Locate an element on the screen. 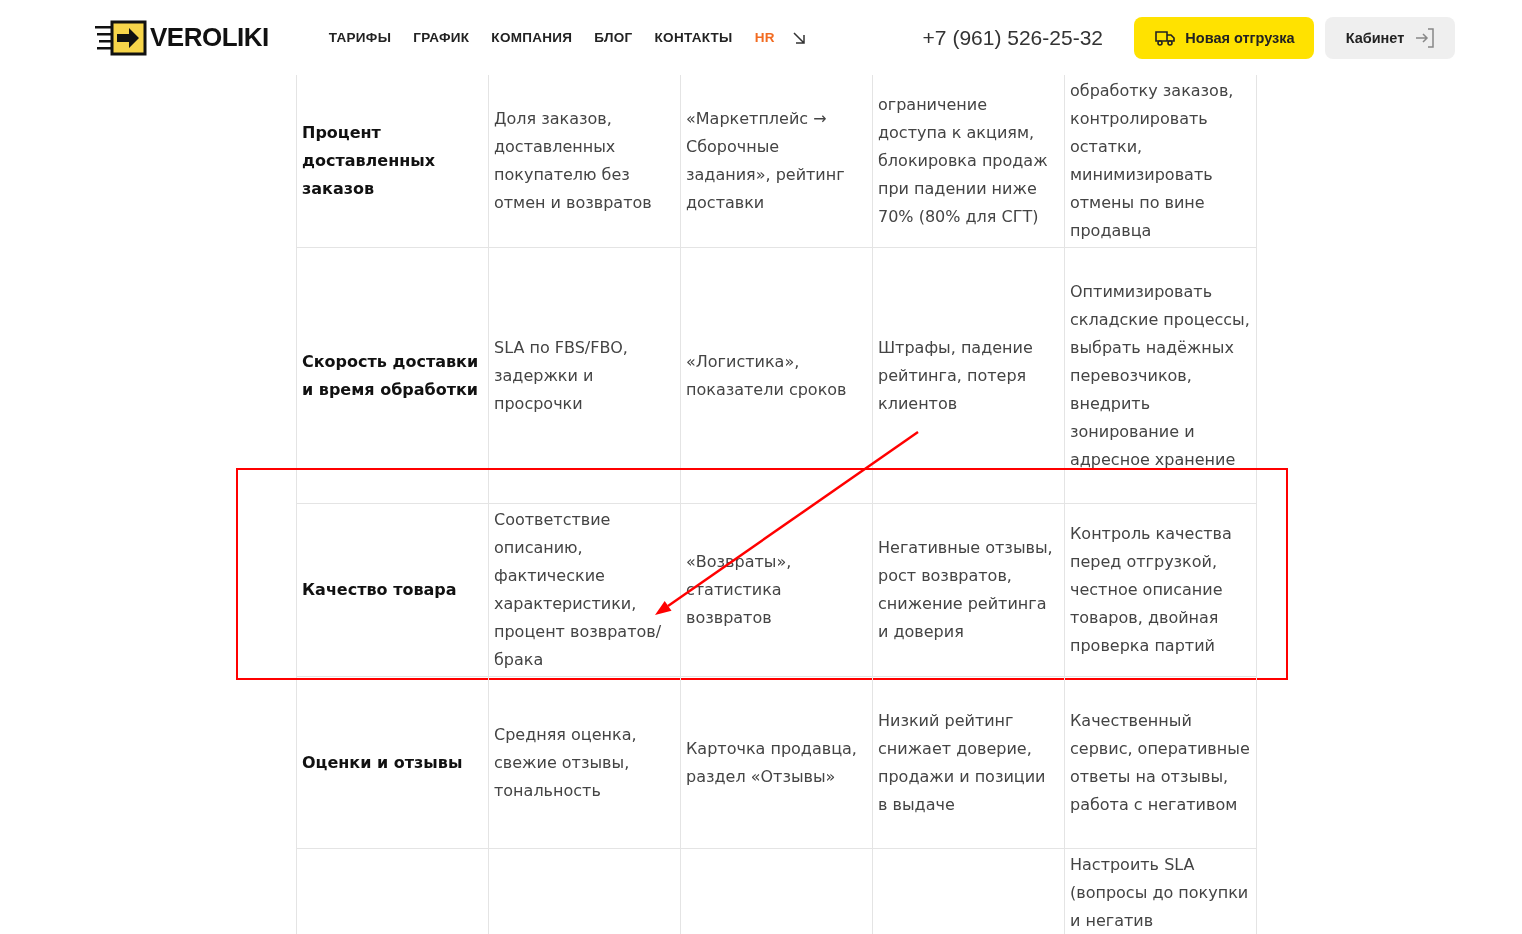  logo-icon is located at coordinates (121, 37).